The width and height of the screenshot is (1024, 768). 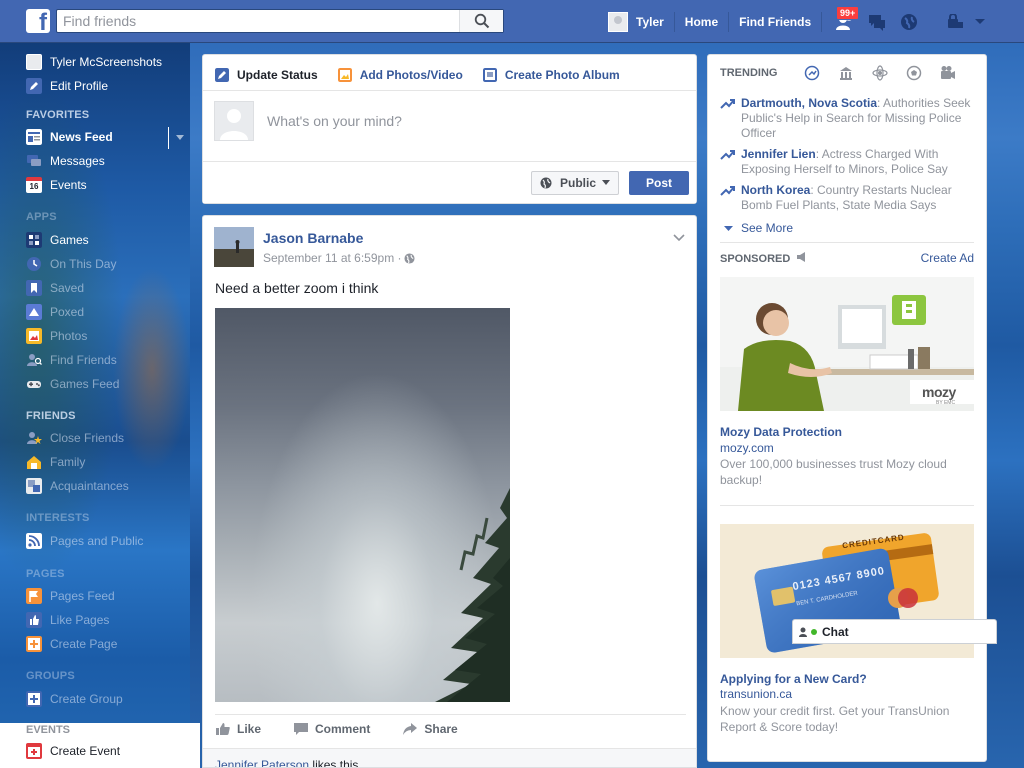 What do you see at coordinates (781, 432) in the screenshot?
I see `ad-title: Mozy Data Protection` at bounding box center [781, 432].